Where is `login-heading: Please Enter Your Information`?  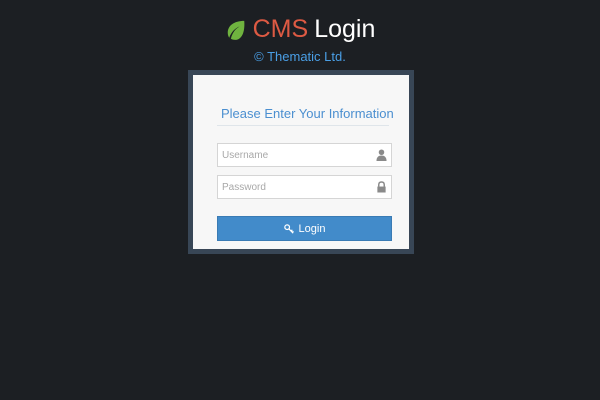
login-heading: Please Enter Your Information is located at coordinates (305, 113).